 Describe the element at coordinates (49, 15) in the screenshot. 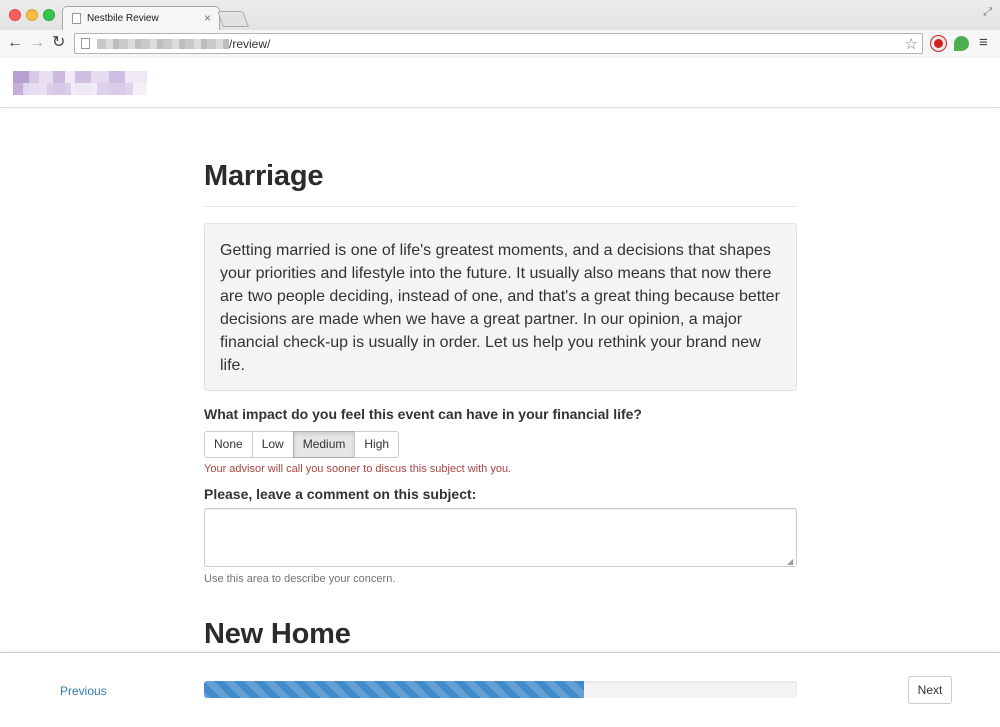

I see `zoom-window-button` at that location.